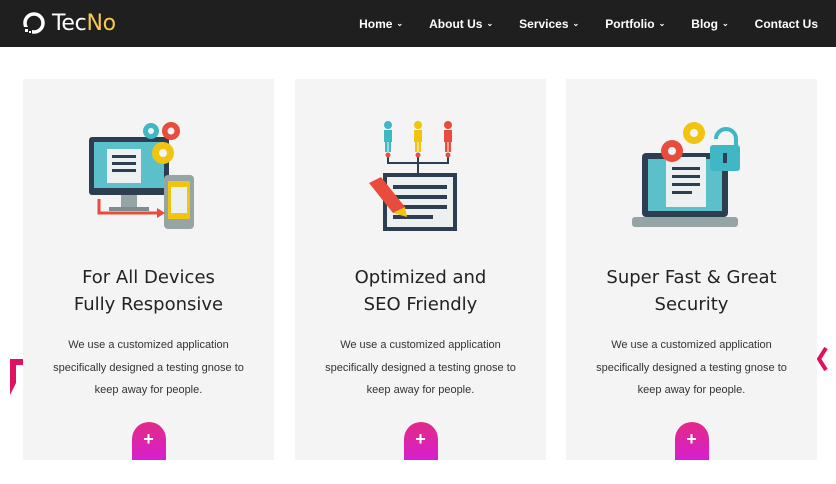 The height and width of the screenshot is (484, 836). I want to click on nav-blog: Blog ⌄, so click(709, 24).